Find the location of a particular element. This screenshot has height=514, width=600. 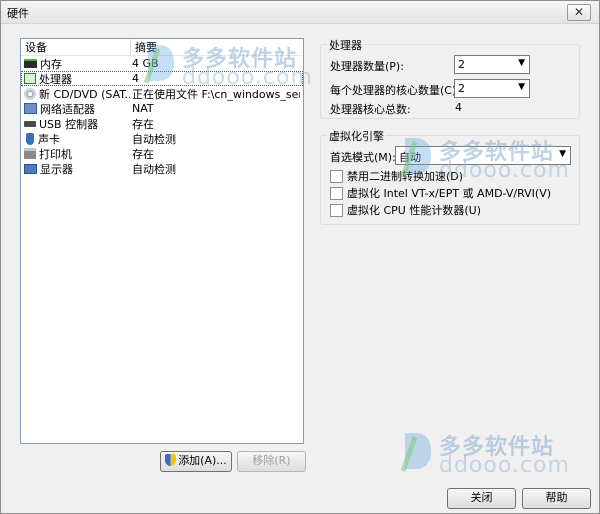

virtualize-cpu-counters-label: 虚拟化 CPU 性能计数器(U) is located at coordinates (414, 210).